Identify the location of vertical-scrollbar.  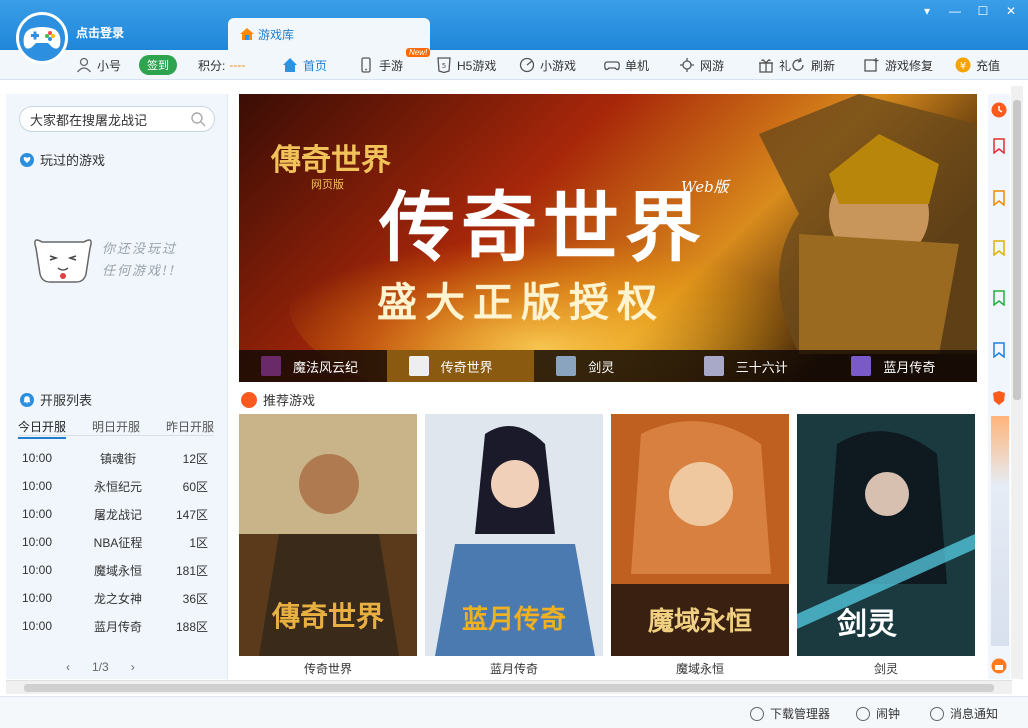
(1017, 382).